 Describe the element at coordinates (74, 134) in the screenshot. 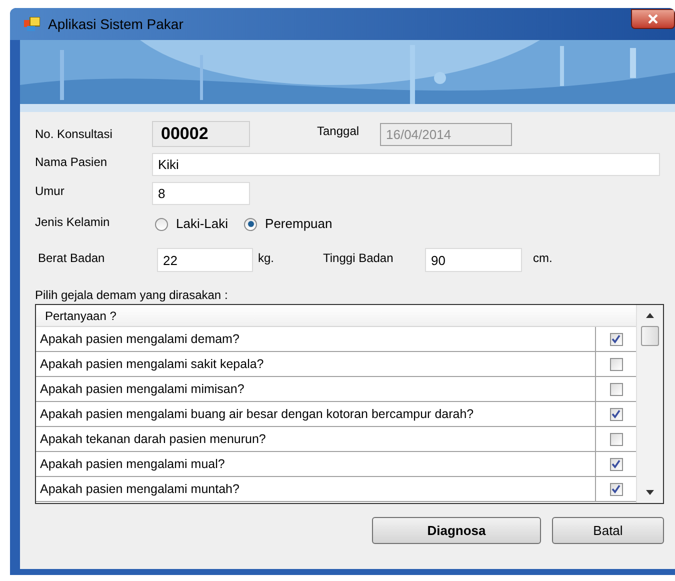

I see `field-label: No. Konsultasi` at that location.